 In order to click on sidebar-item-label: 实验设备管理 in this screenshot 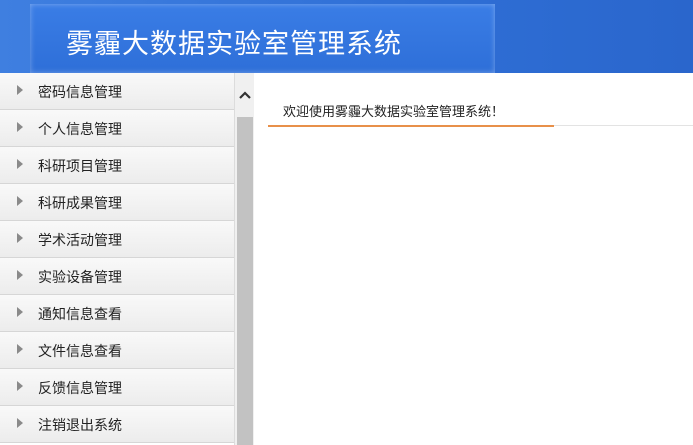, I will do `click(80, 278)`.